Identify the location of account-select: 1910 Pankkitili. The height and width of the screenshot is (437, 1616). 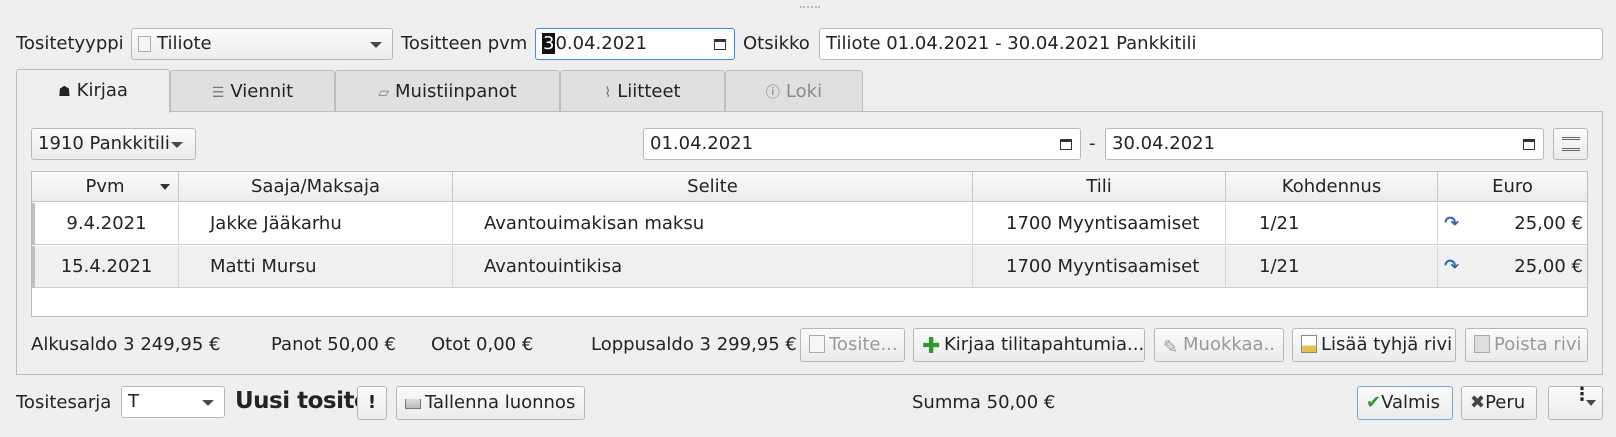
(113, 144).